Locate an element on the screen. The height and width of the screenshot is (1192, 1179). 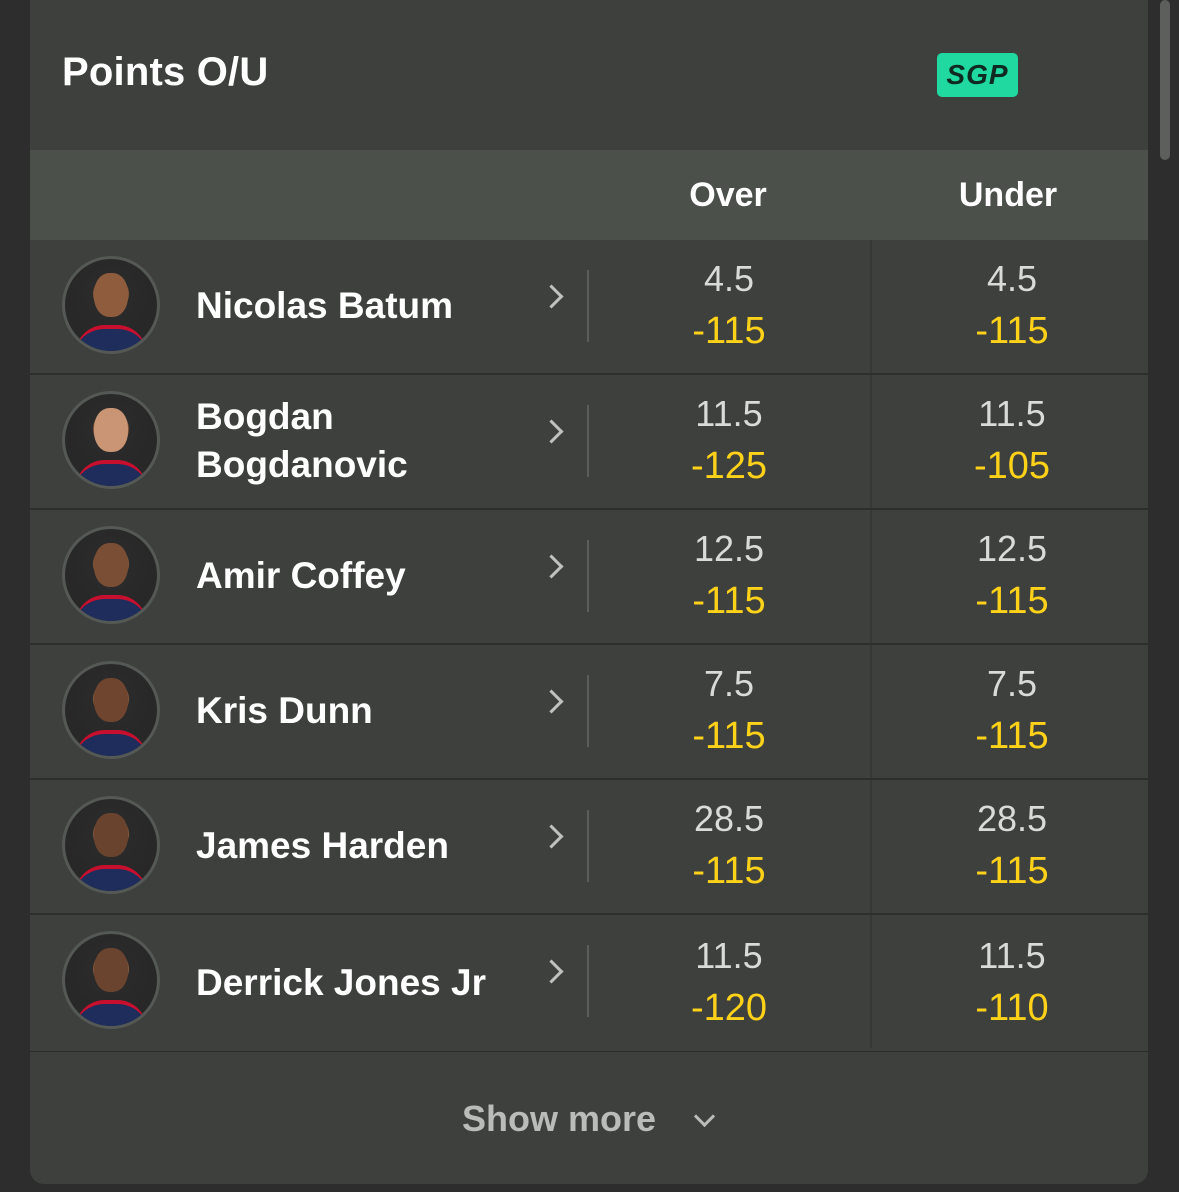
over-odds-button: 4.5 -115 is located at coordinates (729, 306).